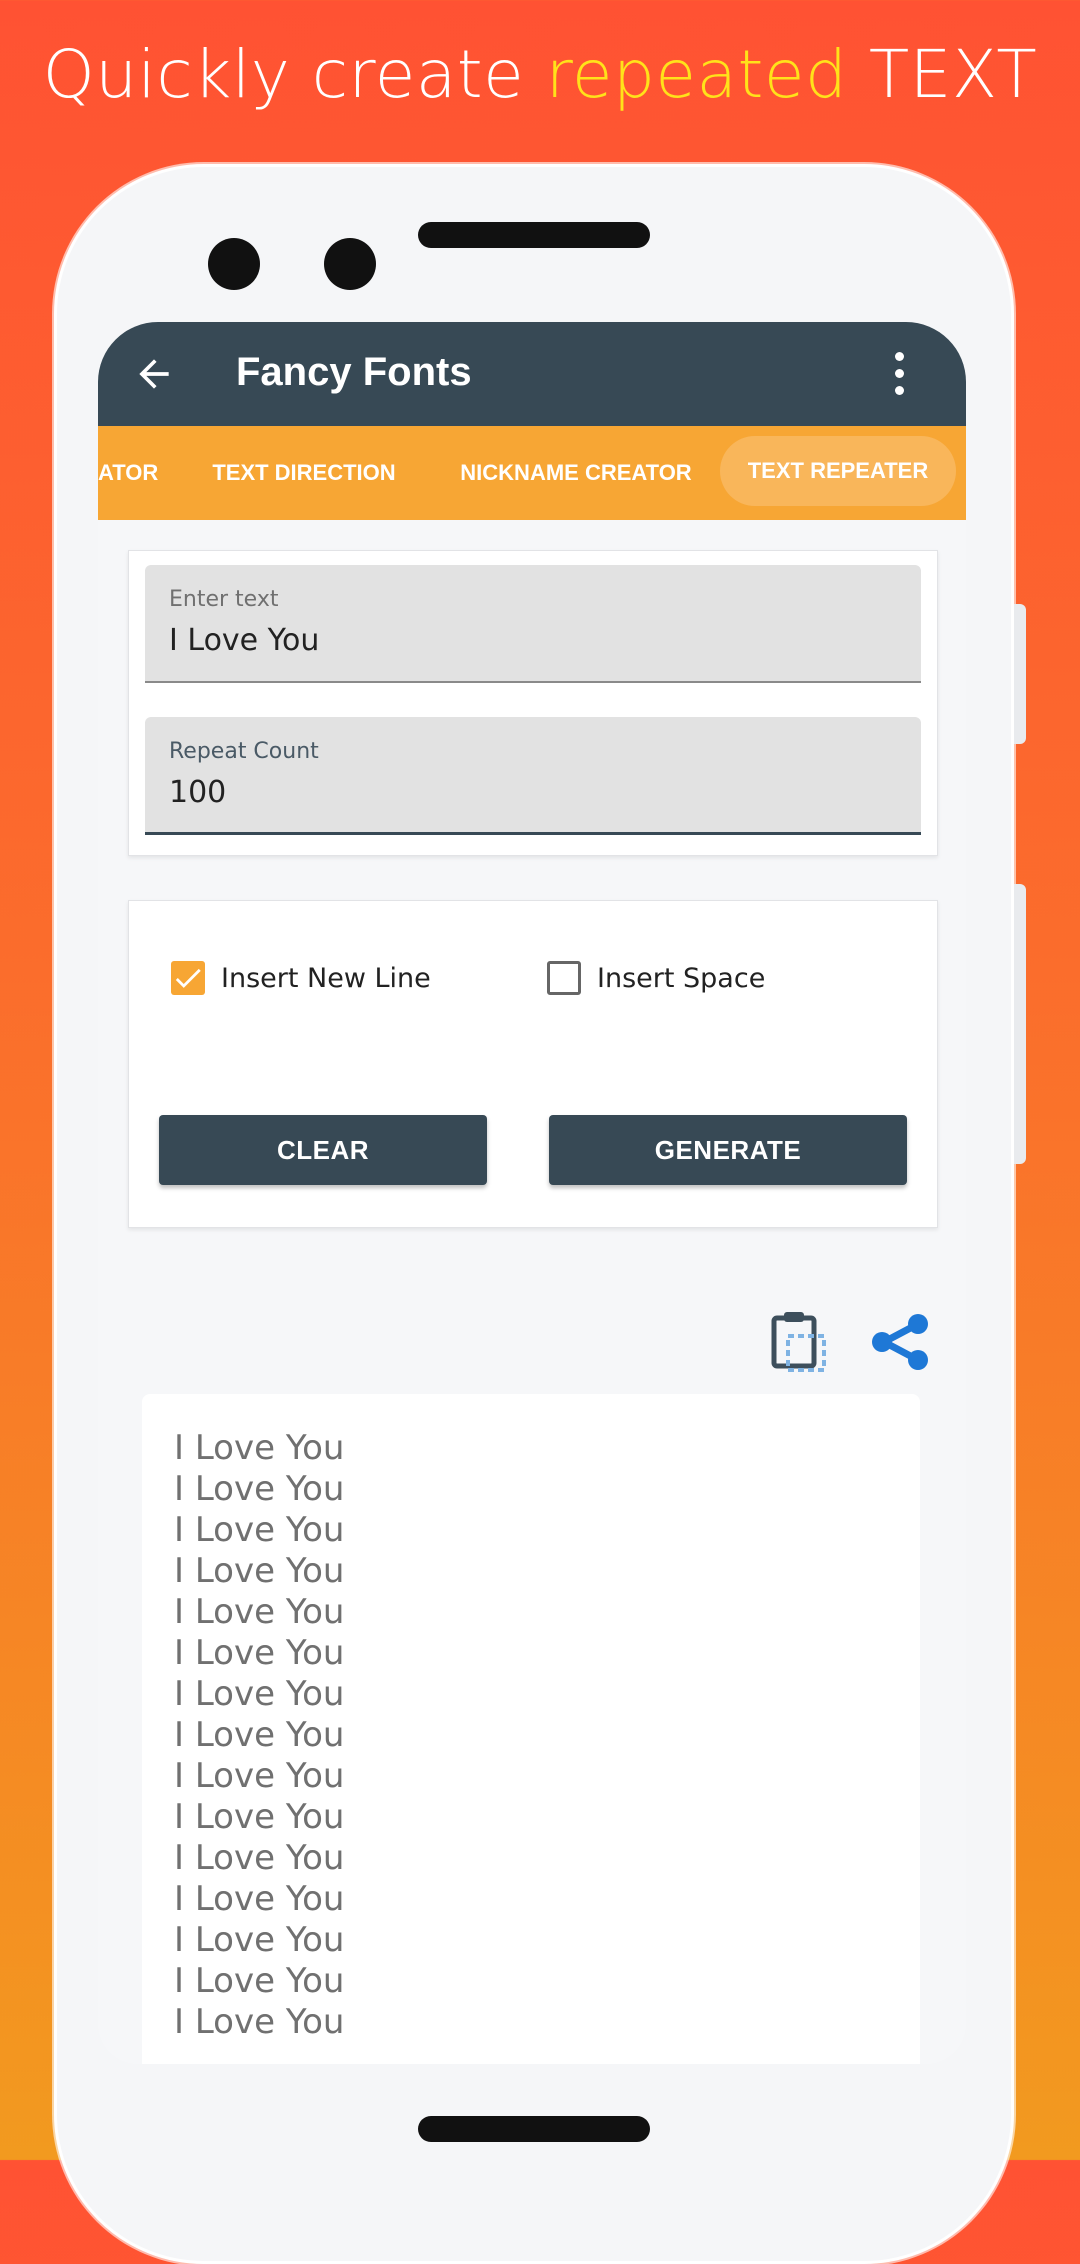 The image size is (1080, 2264). What do you see at coordinates (728, 1150) in the screenshot?
I see `generate-button: GENERATE` at bounding box center [728, 1150].